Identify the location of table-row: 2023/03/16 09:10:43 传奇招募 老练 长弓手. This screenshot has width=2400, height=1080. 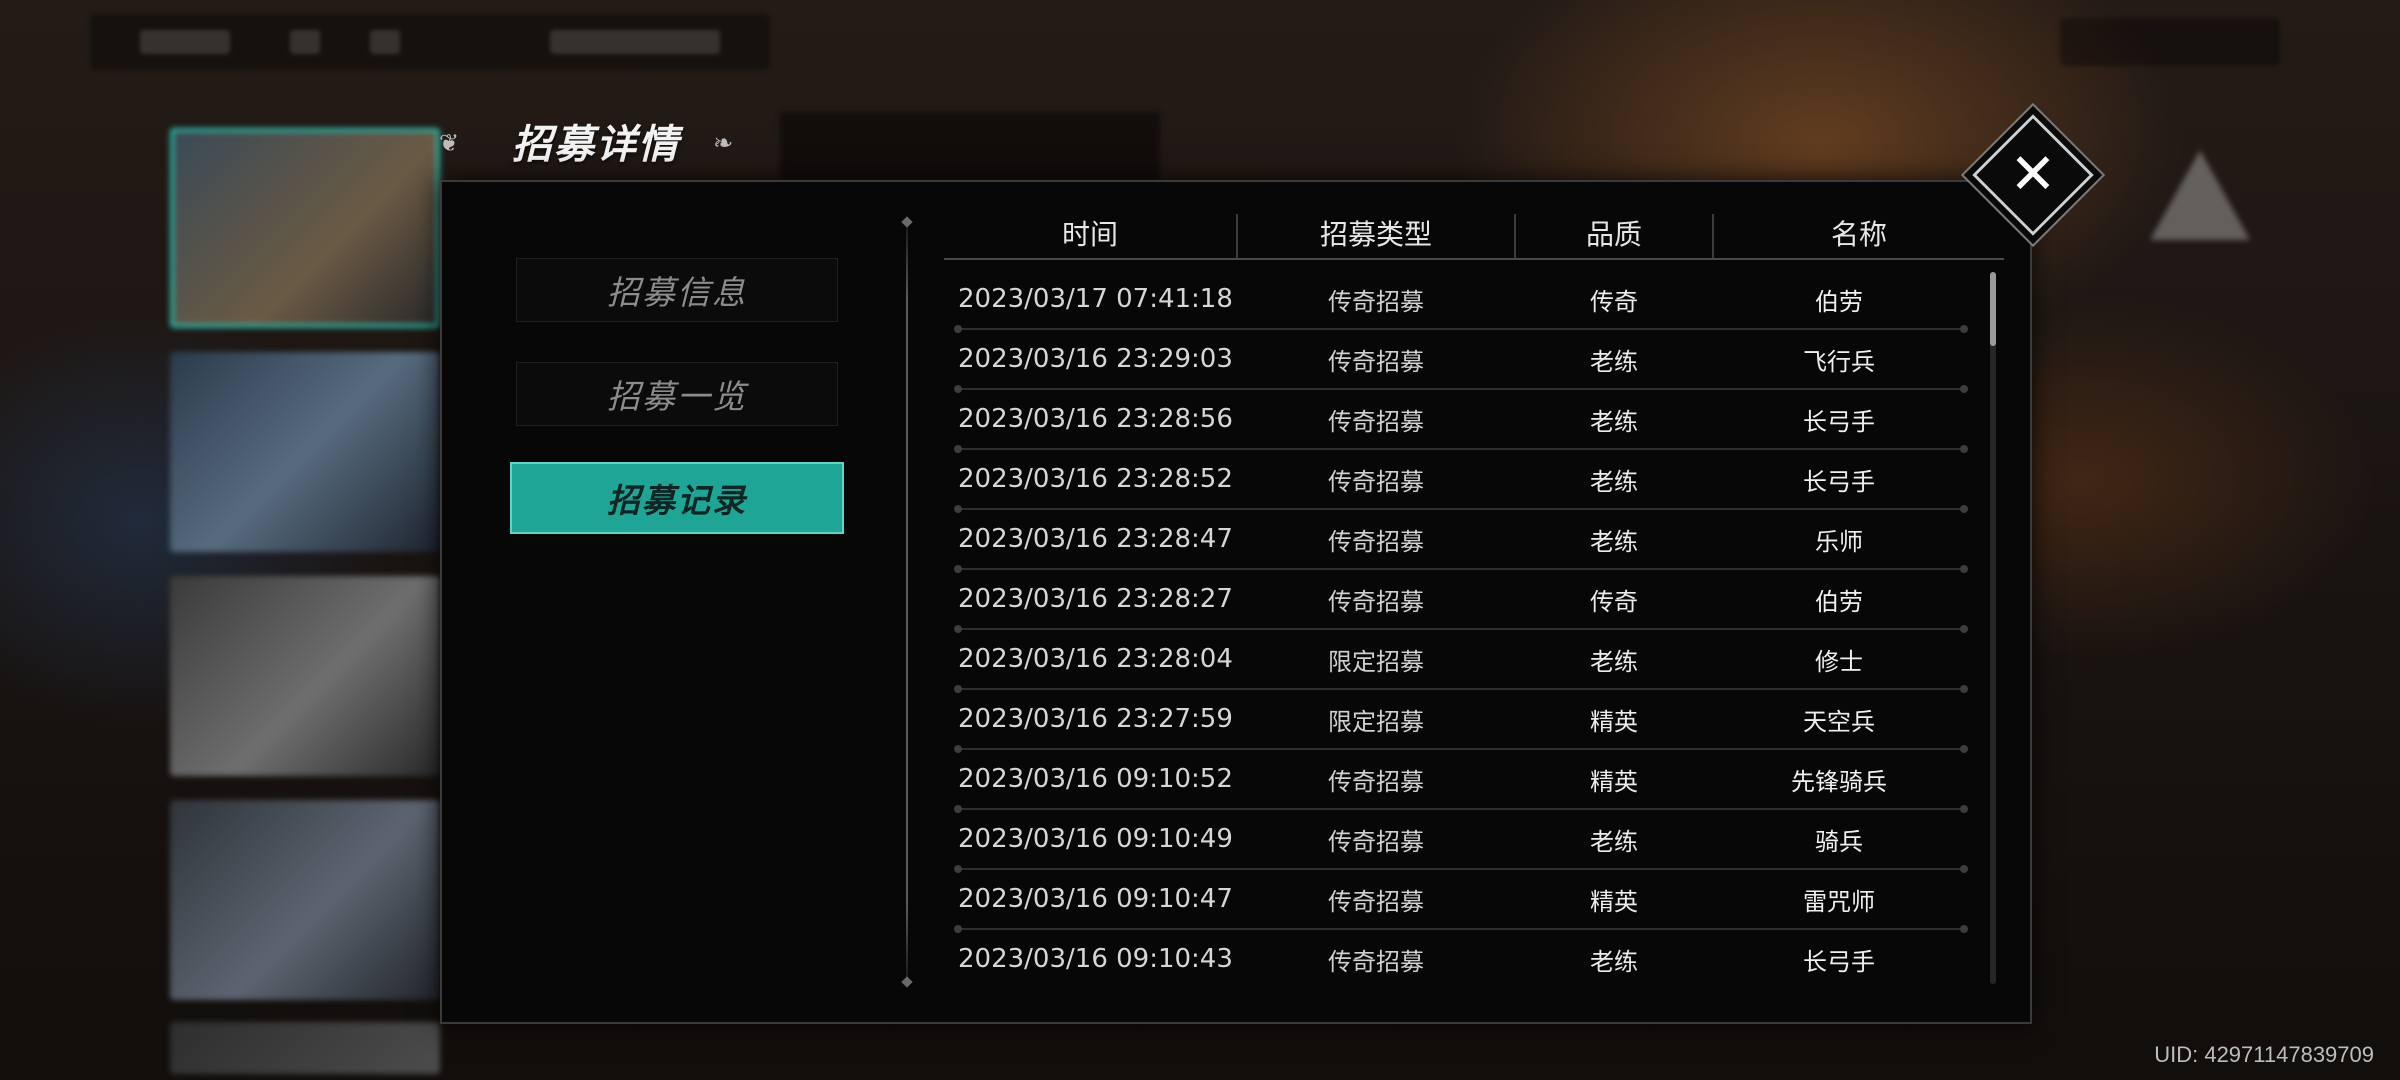
(1454, 960).